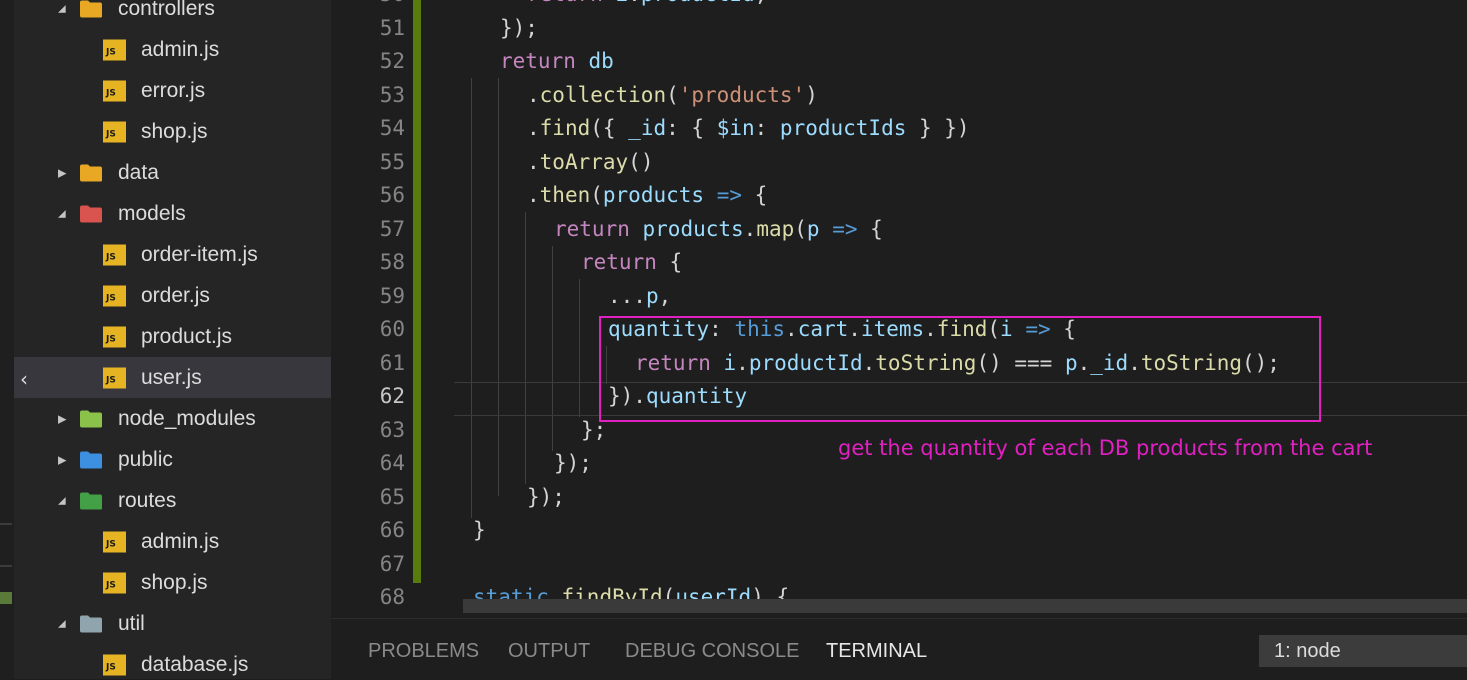 The image size is (1467, 680). What do you see at coordinates (965, 606) in the screenshot?
I see `horizontal-scrollbar` at bounding box center [965, 606].